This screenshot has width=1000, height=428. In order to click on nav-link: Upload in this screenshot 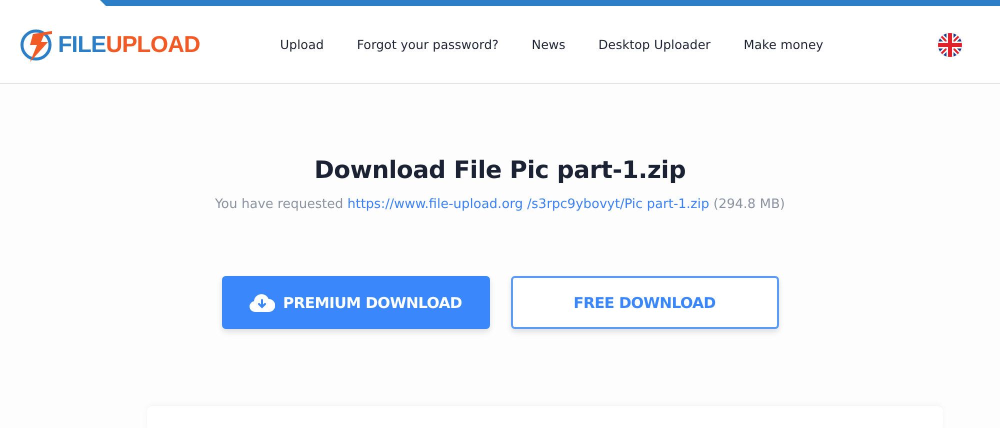, I will do `click(302, 44)`.